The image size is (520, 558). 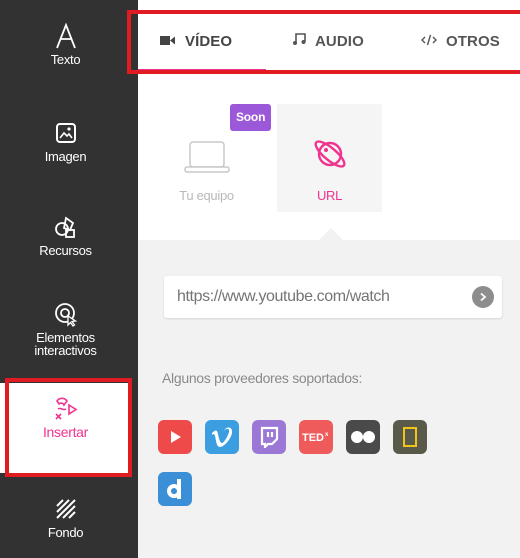 I want to click on submit-url-button, so click(x=483, y=297).